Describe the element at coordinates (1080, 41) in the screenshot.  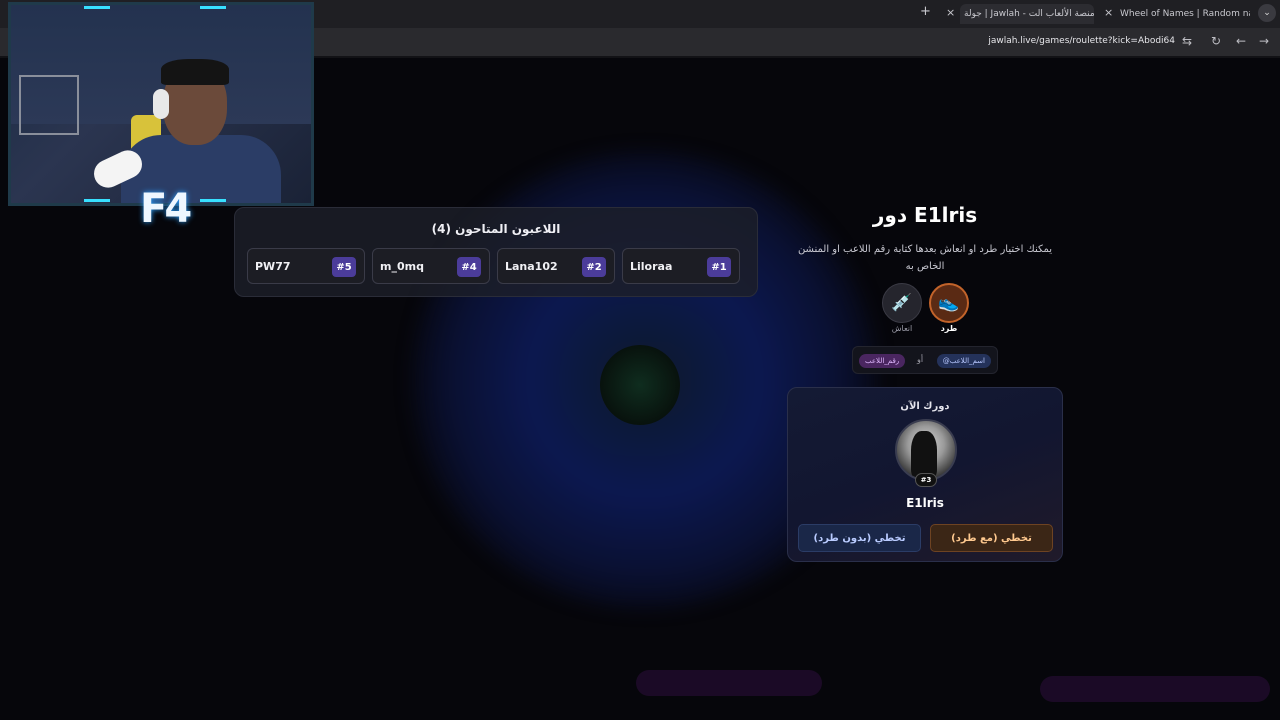
I see `url-field: jawlah.live/games/roulette?kick=Abodi64` at that location.